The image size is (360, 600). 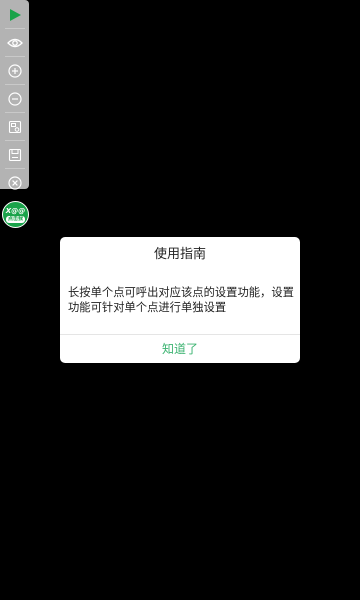 I want to click on zoom-in-icon, so click(x=14, y=70).